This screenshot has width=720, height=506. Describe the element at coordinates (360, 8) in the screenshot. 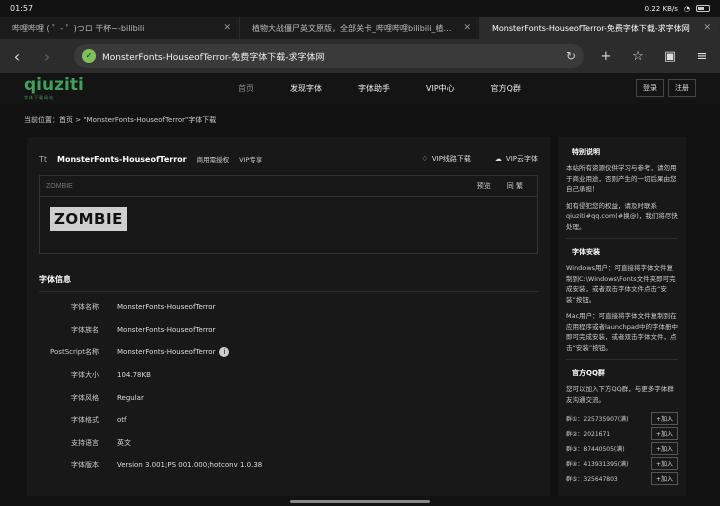

I see `status-bar: 01:57 0.22 KB/s ◔` at that location.